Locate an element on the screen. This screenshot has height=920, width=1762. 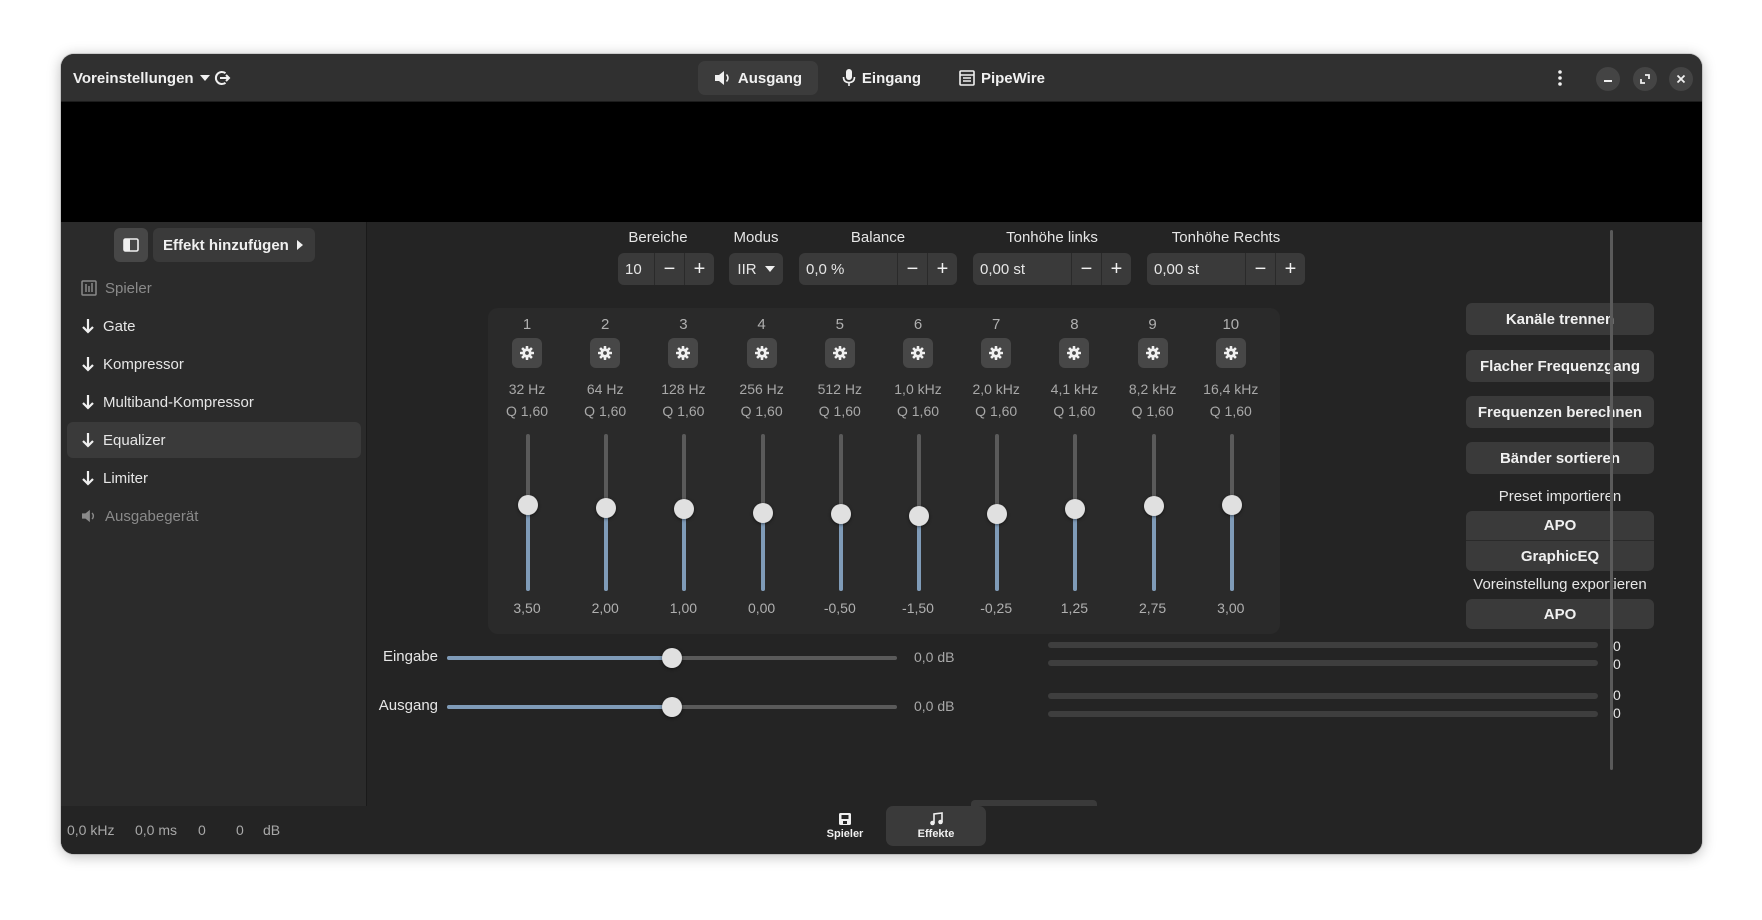
pitch-left-increment-button: + is located at coordinates (1116, 269).